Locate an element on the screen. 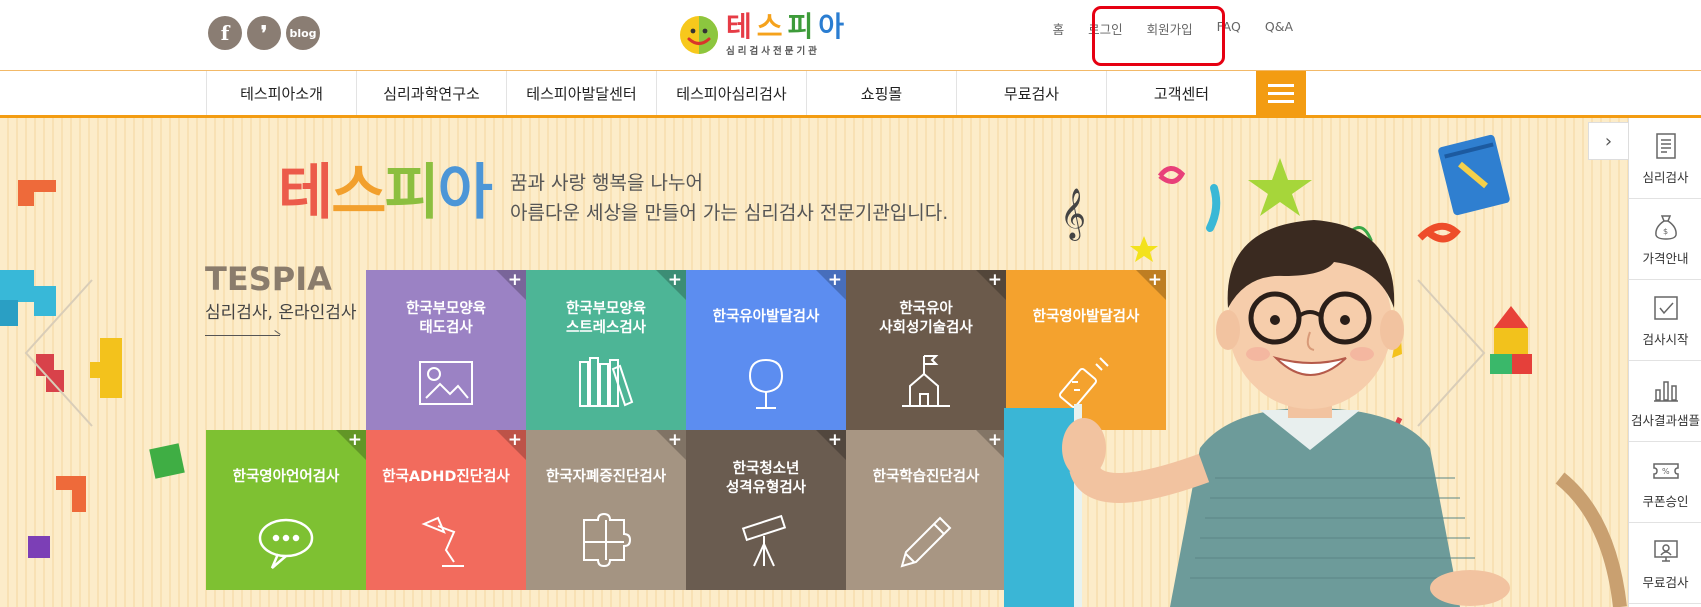  lamp-icon is located at coordinates (442, 541).